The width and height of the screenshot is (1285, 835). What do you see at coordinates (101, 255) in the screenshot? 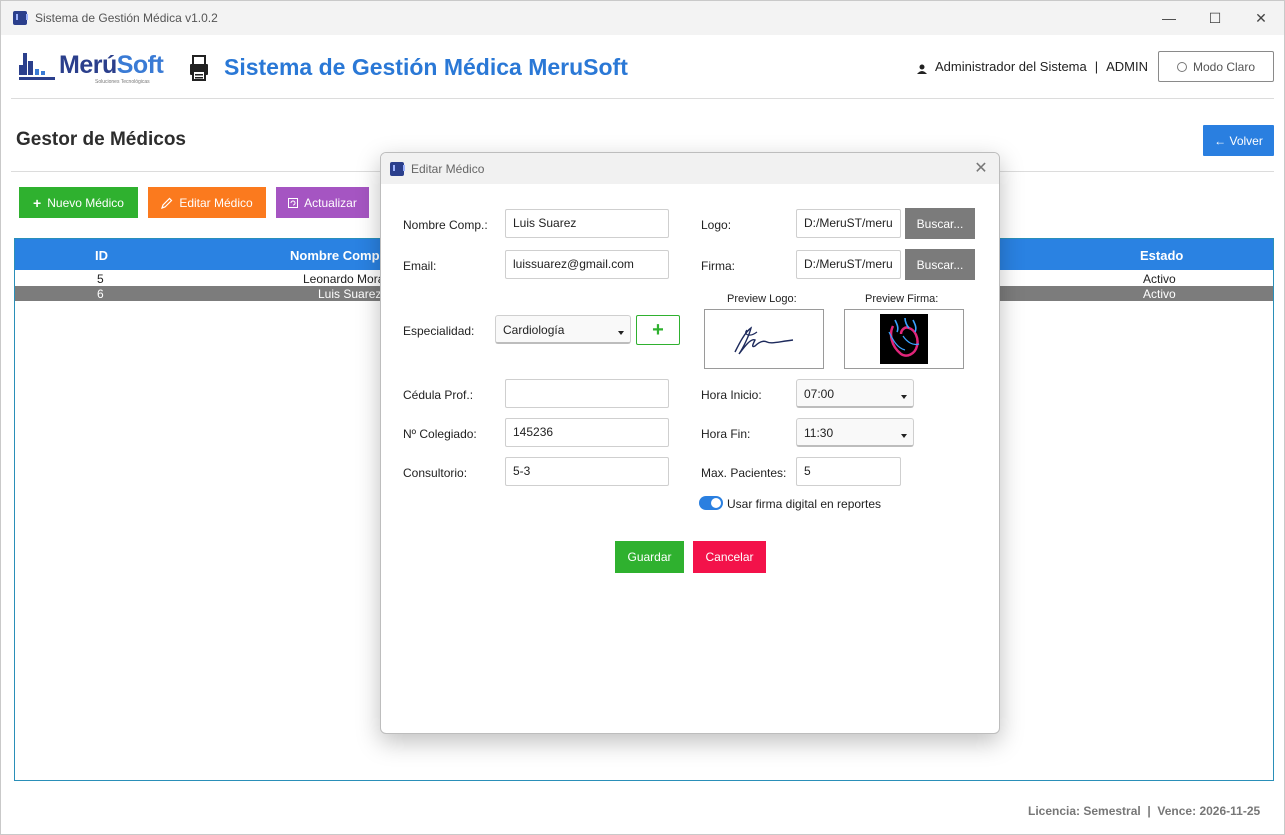
I see `column-header-id: ID` at bounding box center [101, 255].